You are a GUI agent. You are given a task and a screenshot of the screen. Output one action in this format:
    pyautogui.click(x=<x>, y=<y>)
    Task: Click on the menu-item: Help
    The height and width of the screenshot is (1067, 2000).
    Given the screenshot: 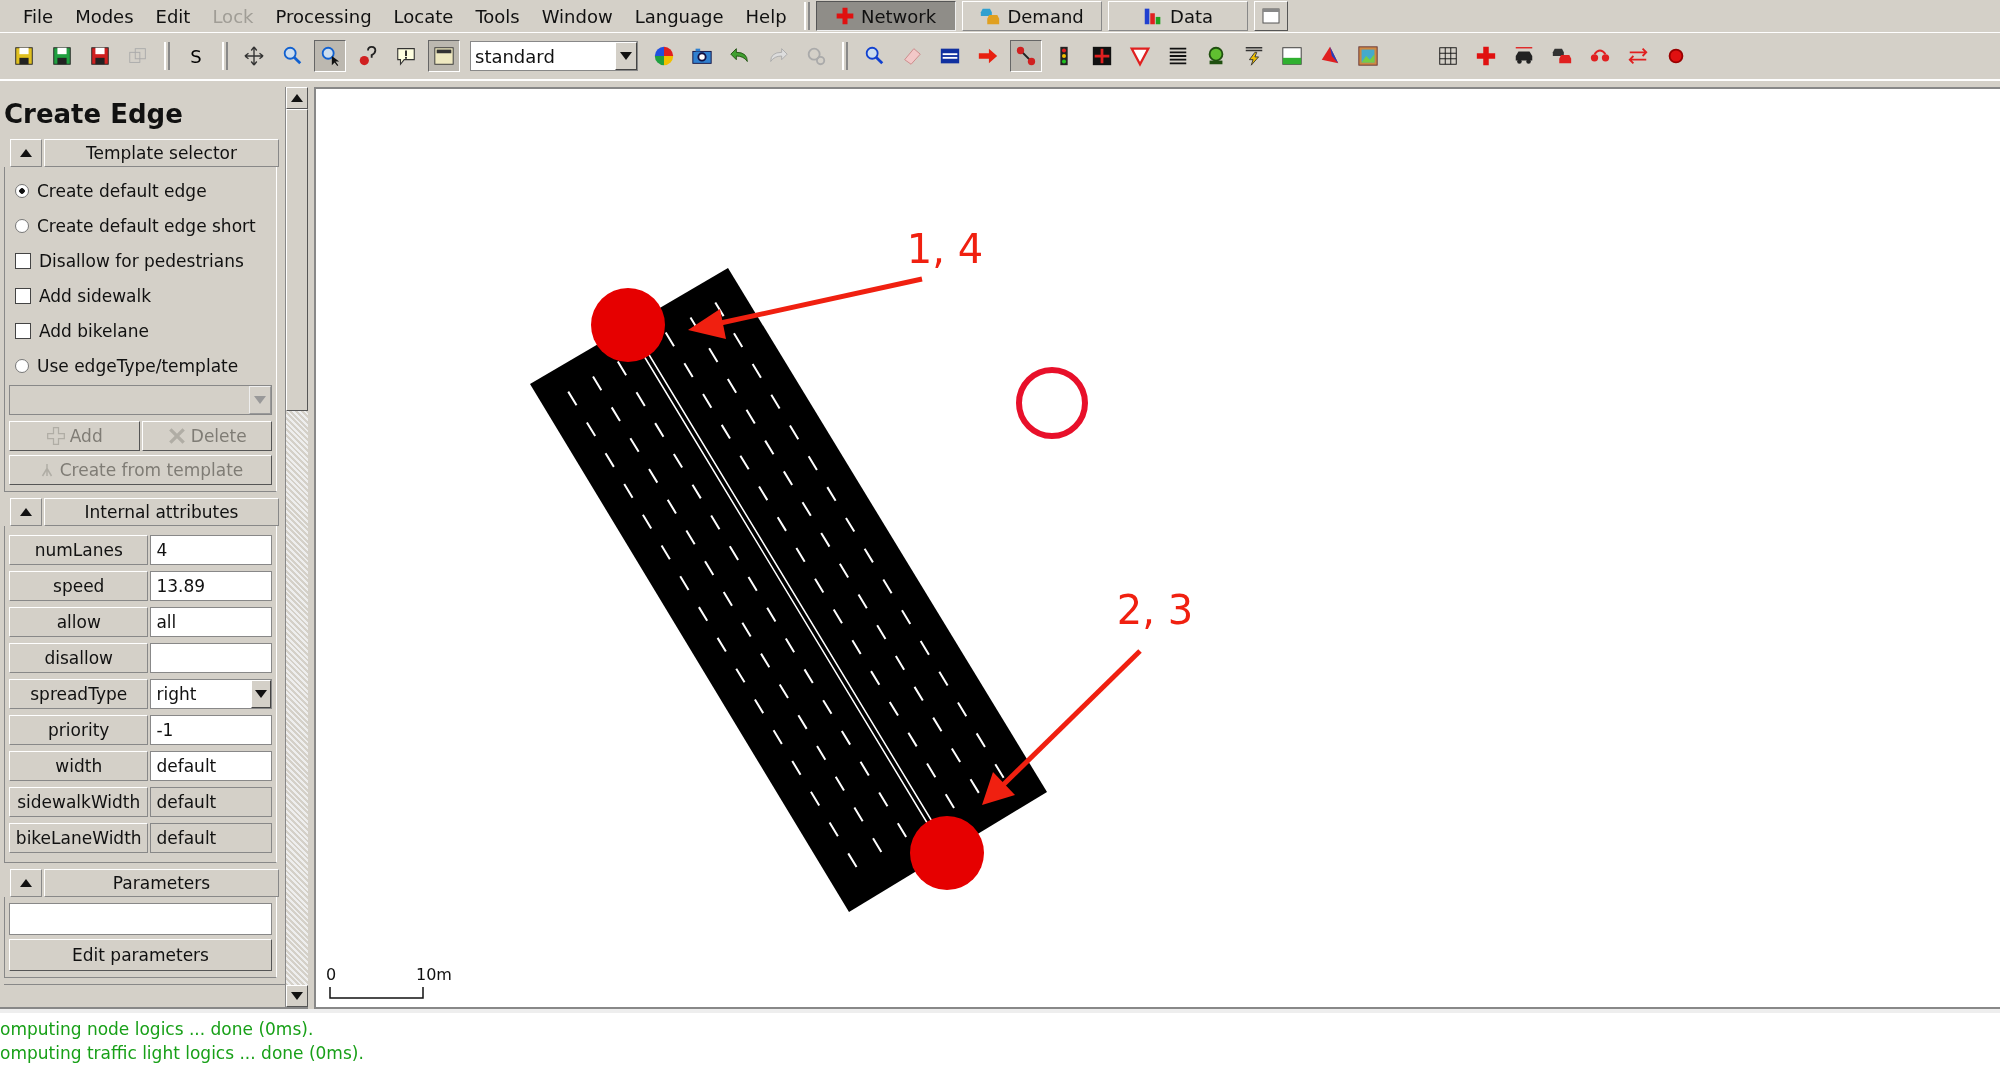 What is the action you would take?
    pyautogui.click(x=766, y=16)
    